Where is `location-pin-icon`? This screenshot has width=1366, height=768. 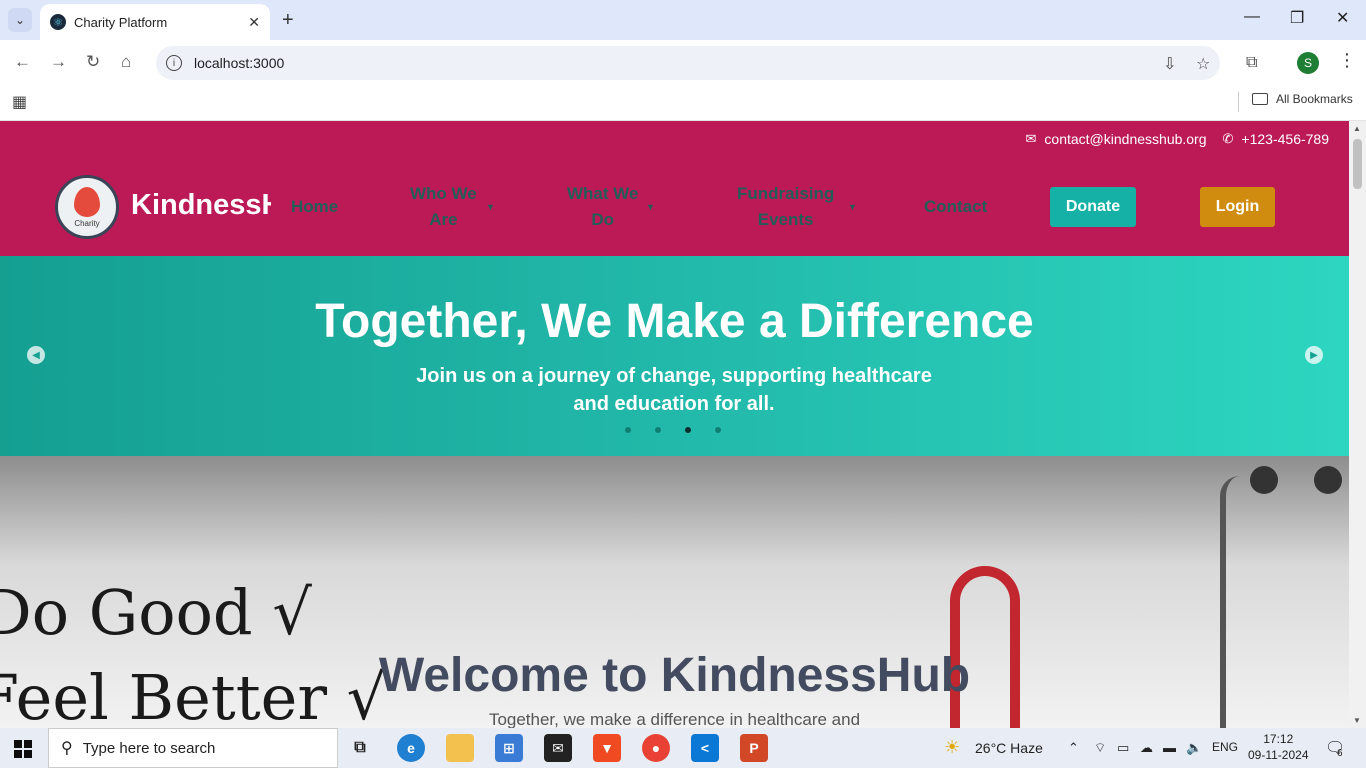
location-pin-icon is located at coordinates (87, 201).